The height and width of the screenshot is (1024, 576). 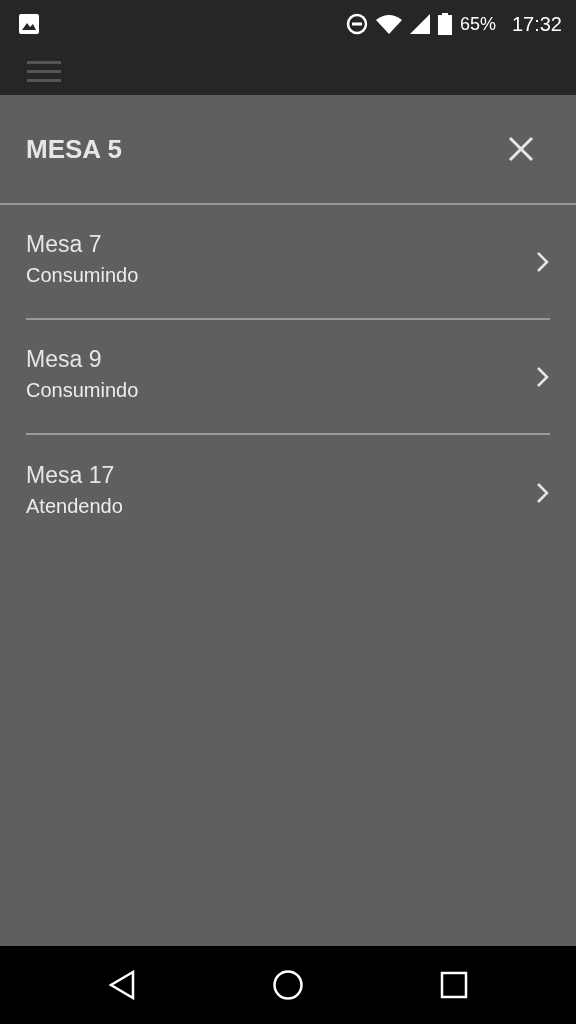 What do you see at coordinates (521, 149) in the screenshot?
I see `close-button` at bounding box center [521, 149].